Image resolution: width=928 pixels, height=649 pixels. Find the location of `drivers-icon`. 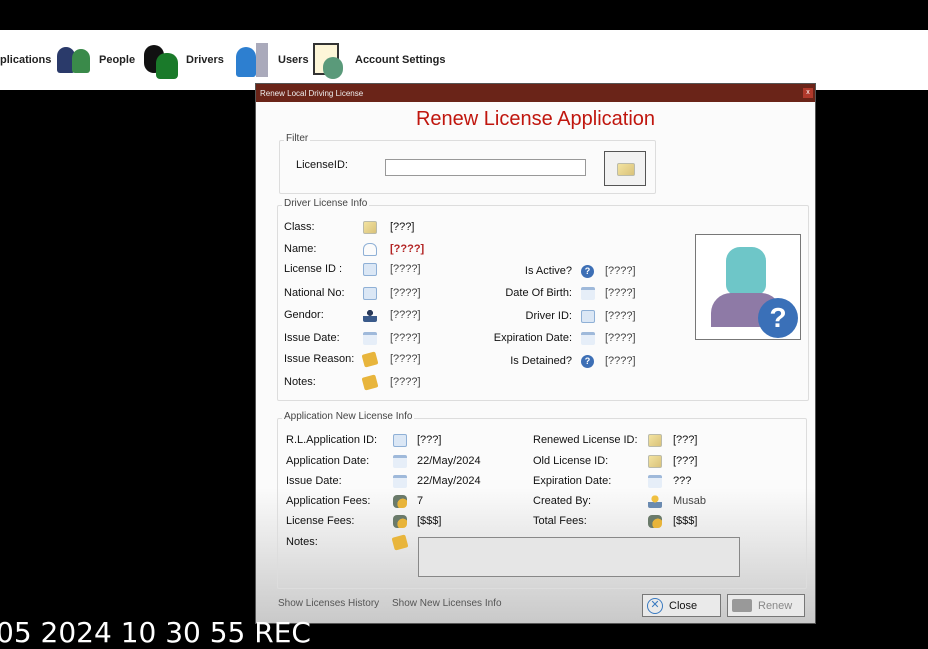

drivers-icon is located at coordinates (161, 60).